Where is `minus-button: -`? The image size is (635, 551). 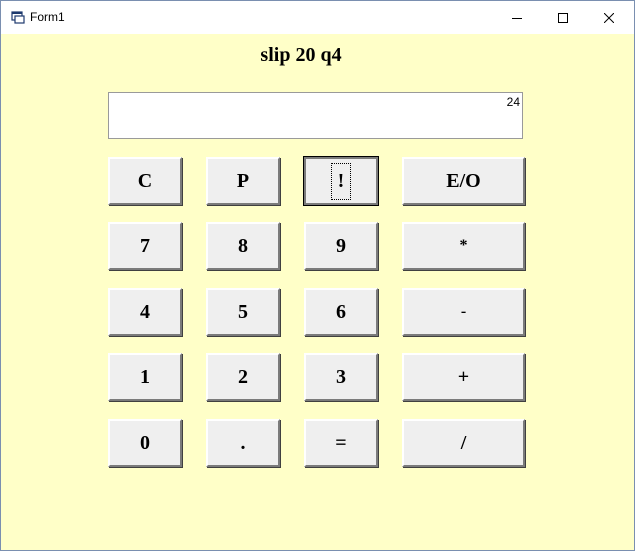 minus-button: - is located at coordinates (463, 312).